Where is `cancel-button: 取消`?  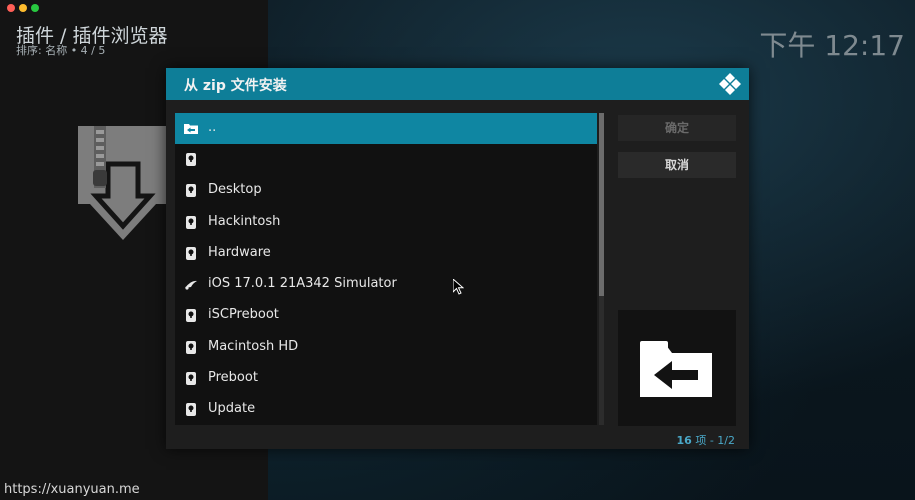
cancel-button: 取消 is located at coordinates (677, 165).